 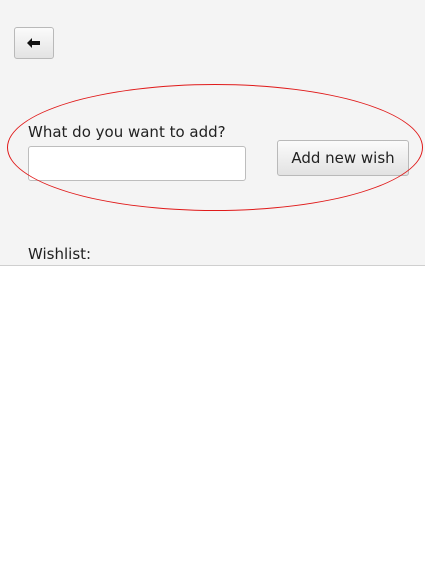 What do you see at coordinates (137, 163) in the screenshot?
I see `wish-input` at bounding box center [137, 163].